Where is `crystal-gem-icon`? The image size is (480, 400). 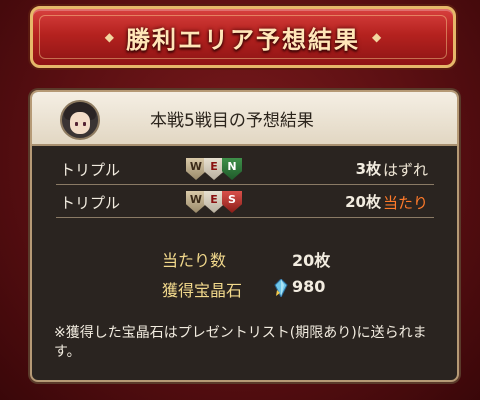
crystal-gem-icon is located at coordinates (281, 288).